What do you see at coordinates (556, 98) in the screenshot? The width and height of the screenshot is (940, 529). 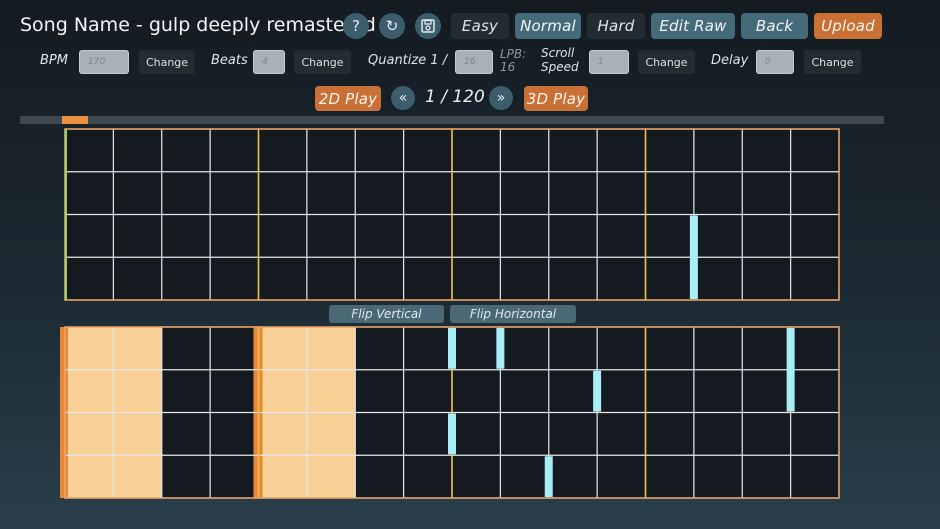 I see `play-3d-button: 3D Play` at bounding box center [556, 98].